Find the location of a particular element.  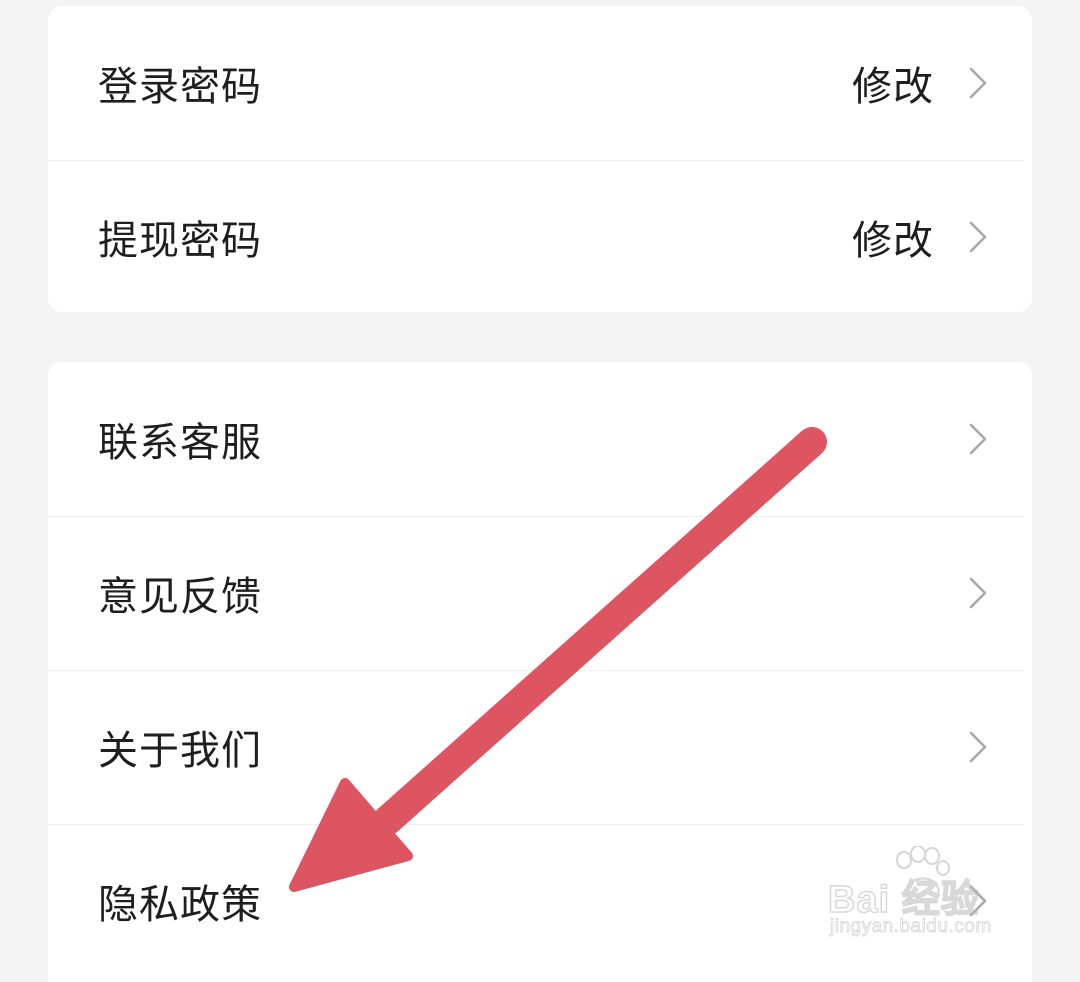

contact-service-row: 联系客服 is located at coordinates (540, 439).